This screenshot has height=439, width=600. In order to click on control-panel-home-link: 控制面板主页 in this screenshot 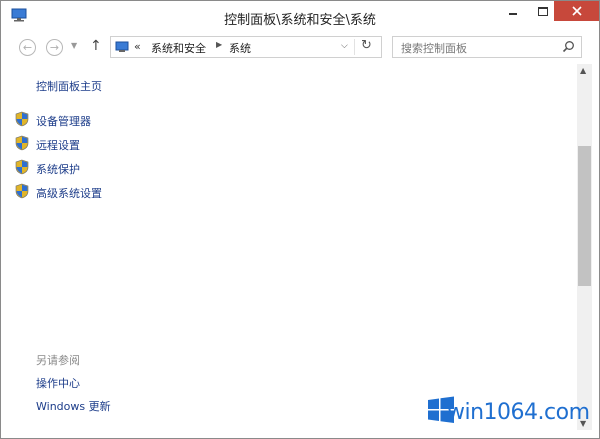, I will do `click(69, 86)`.